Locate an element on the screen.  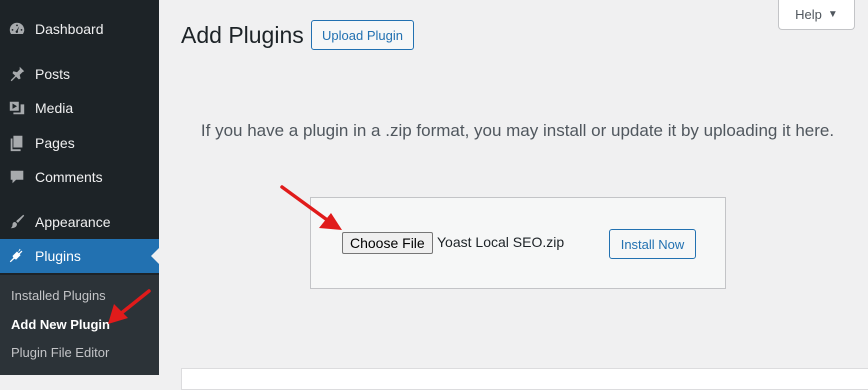
sidebar-item-dashboard: Dashboard is located at coordinates (79, 29).